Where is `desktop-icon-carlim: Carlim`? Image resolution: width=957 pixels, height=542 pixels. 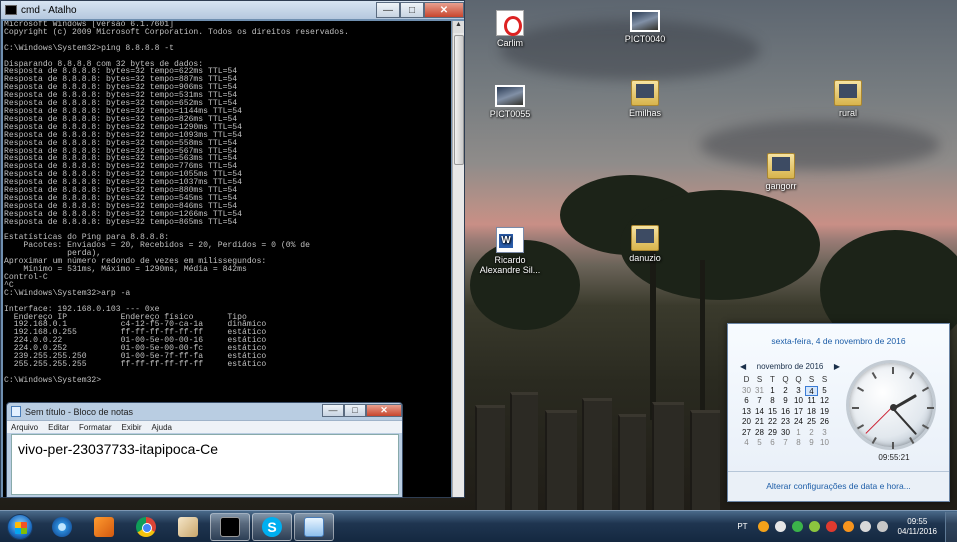
desktop-icon-carlim: Carlim is located at coordinates (510, 29).